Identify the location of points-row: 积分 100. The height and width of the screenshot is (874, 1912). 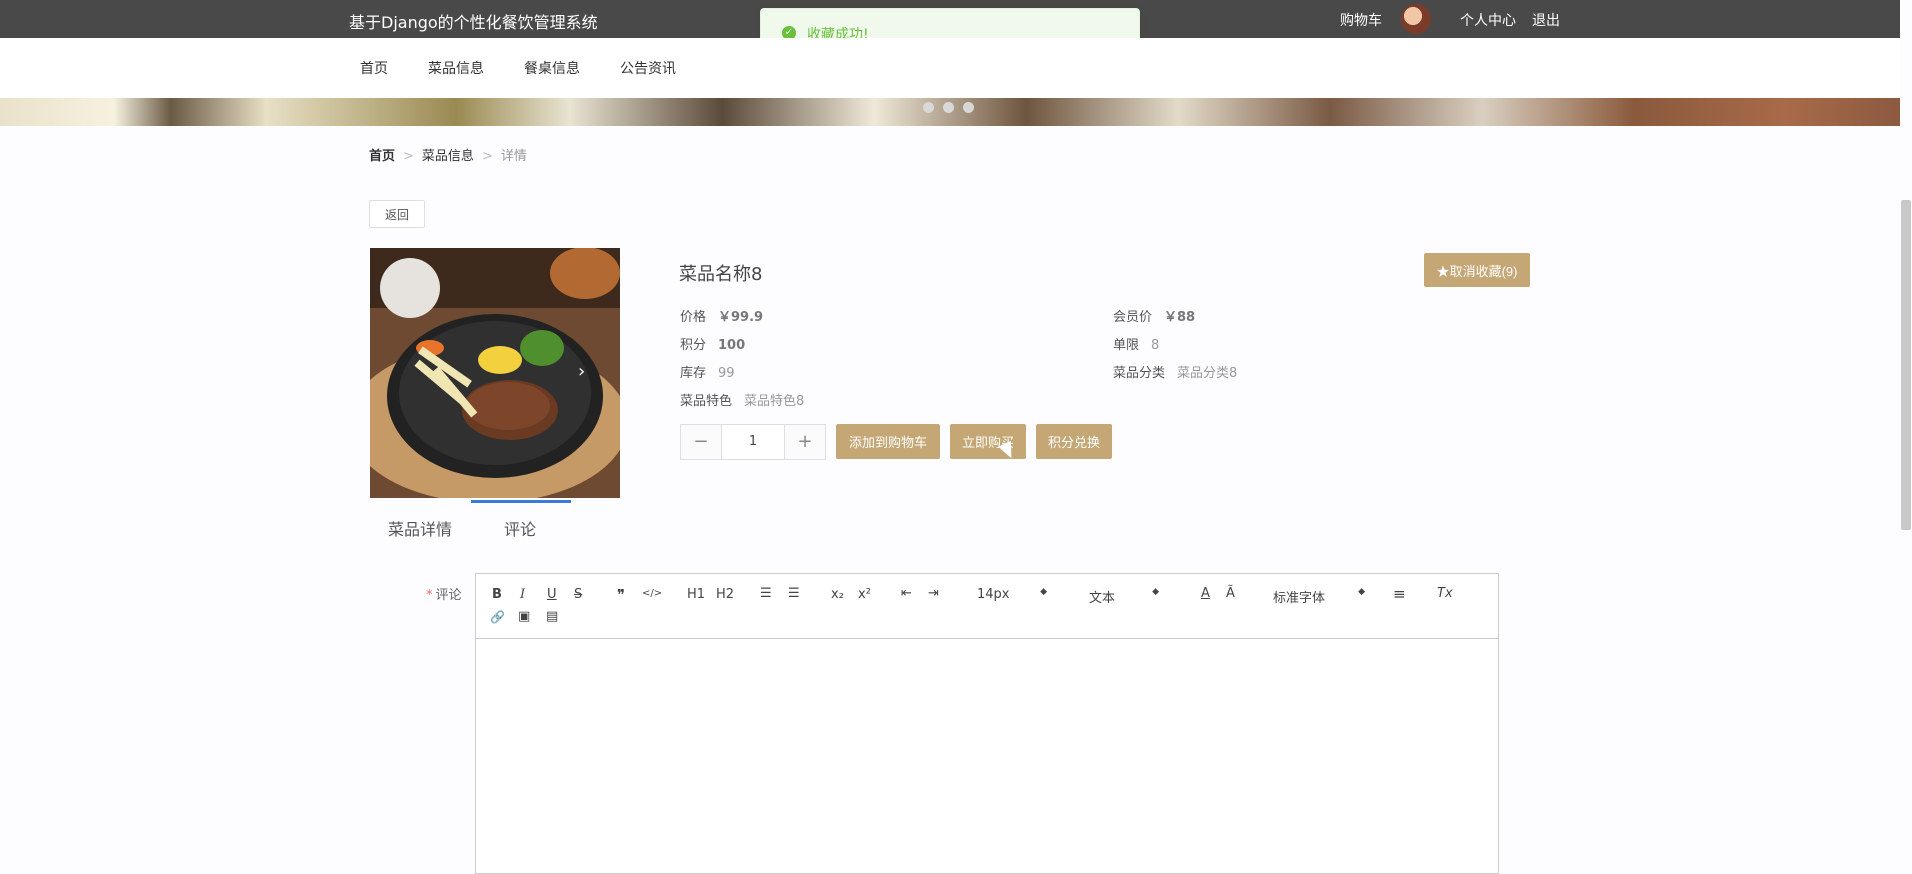
(712, 343).